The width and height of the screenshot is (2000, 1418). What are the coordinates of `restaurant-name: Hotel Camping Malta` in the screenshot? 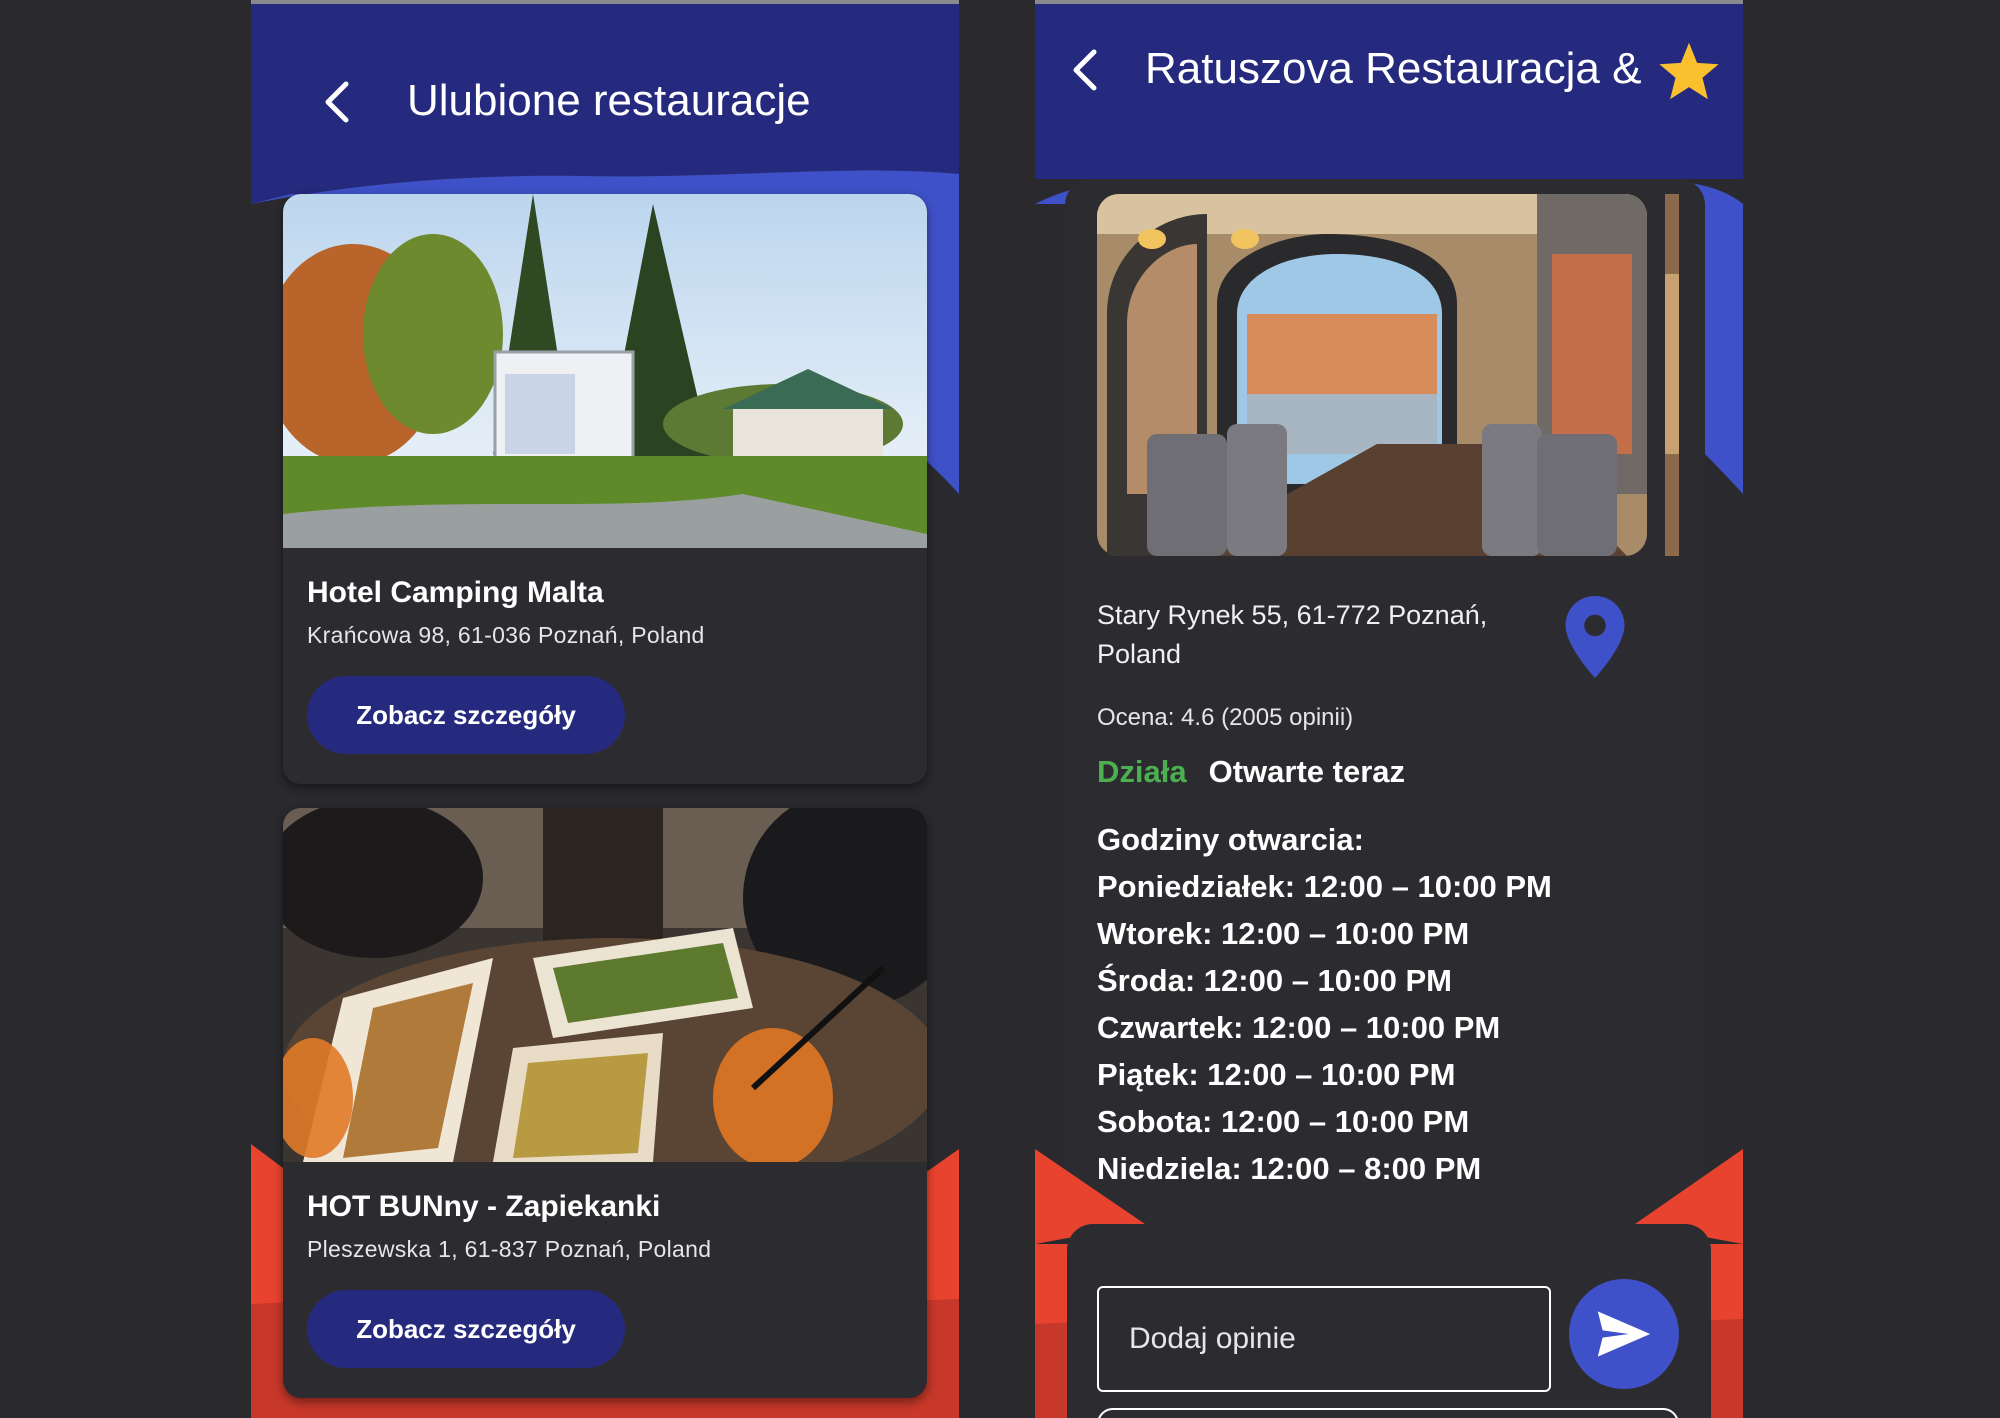 It's located at (455, 592).